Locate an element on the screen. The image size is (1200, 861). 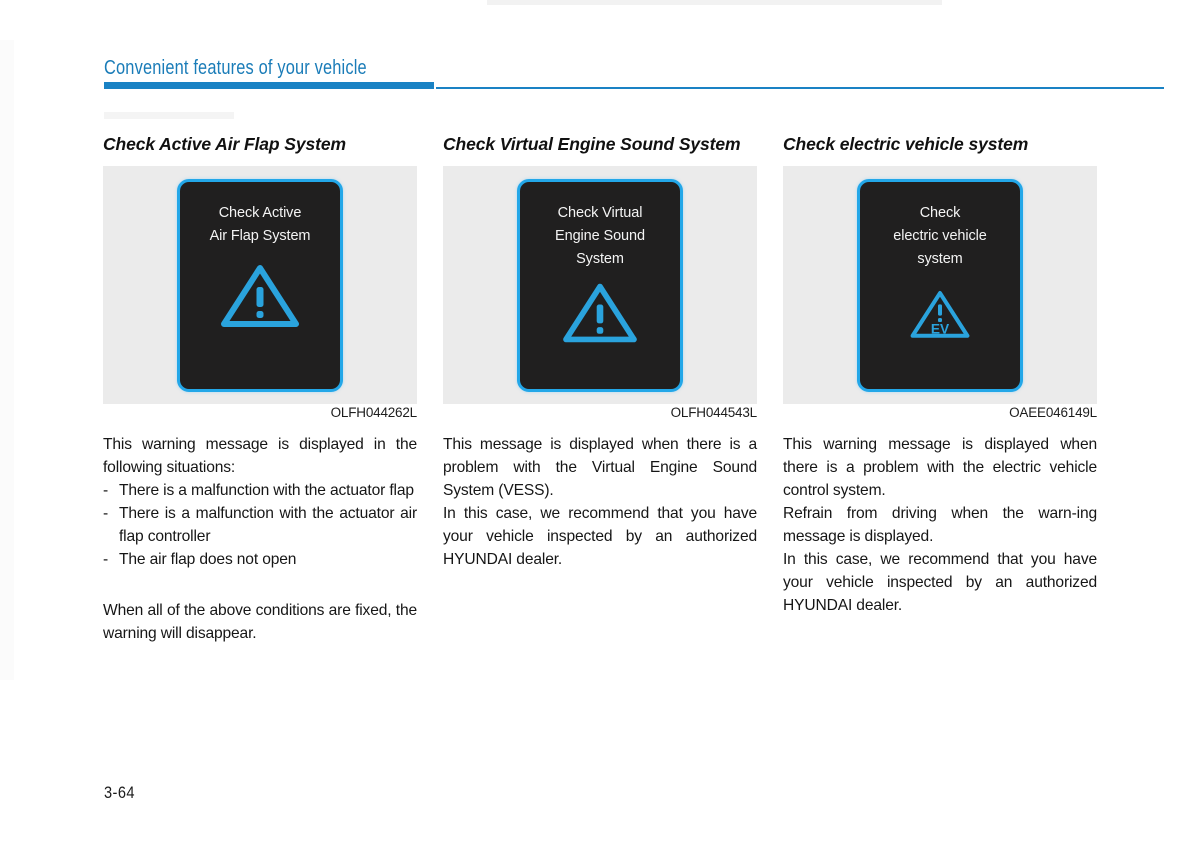
page-title: Convenient features of your vehicle is located at coordinates (235, 68).